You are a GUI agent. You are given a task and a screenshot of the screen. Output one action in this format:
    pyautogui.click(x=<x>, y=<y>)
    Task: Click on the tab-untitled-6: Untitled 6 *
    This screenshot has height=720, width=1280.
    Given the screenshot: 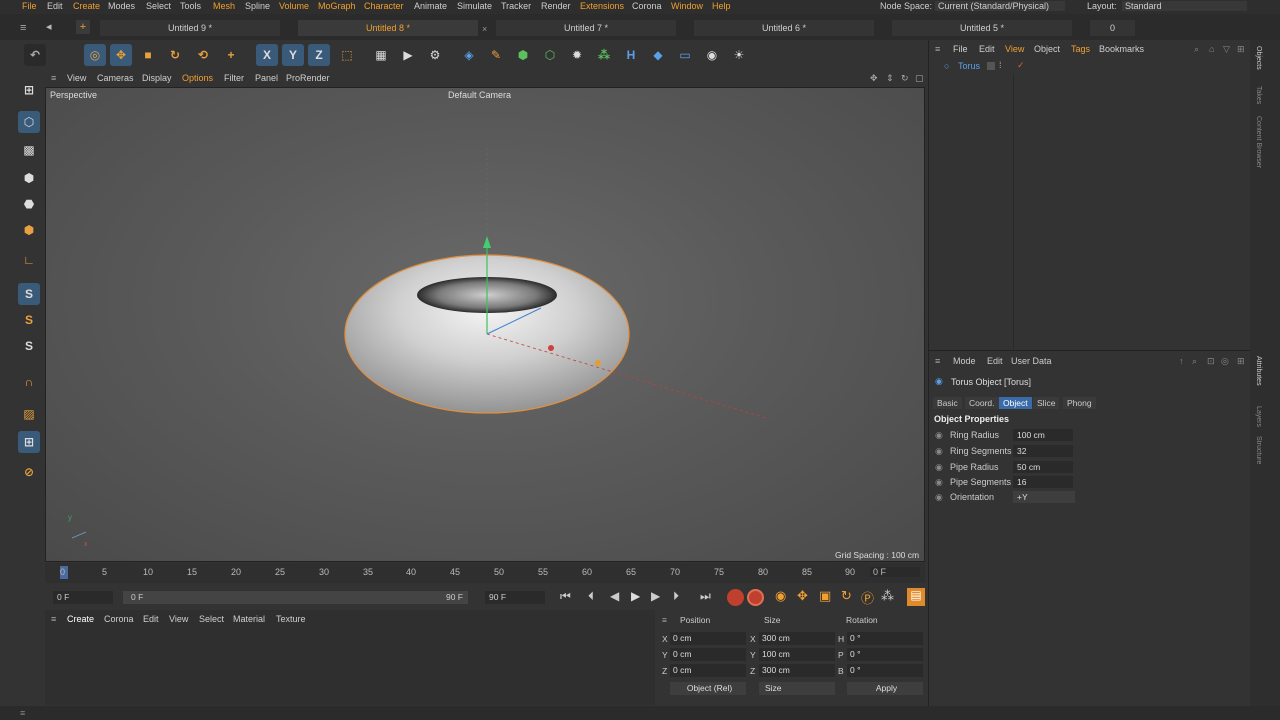 What is the action you would take?
    pyautogui.click(x=784, y=28)
    